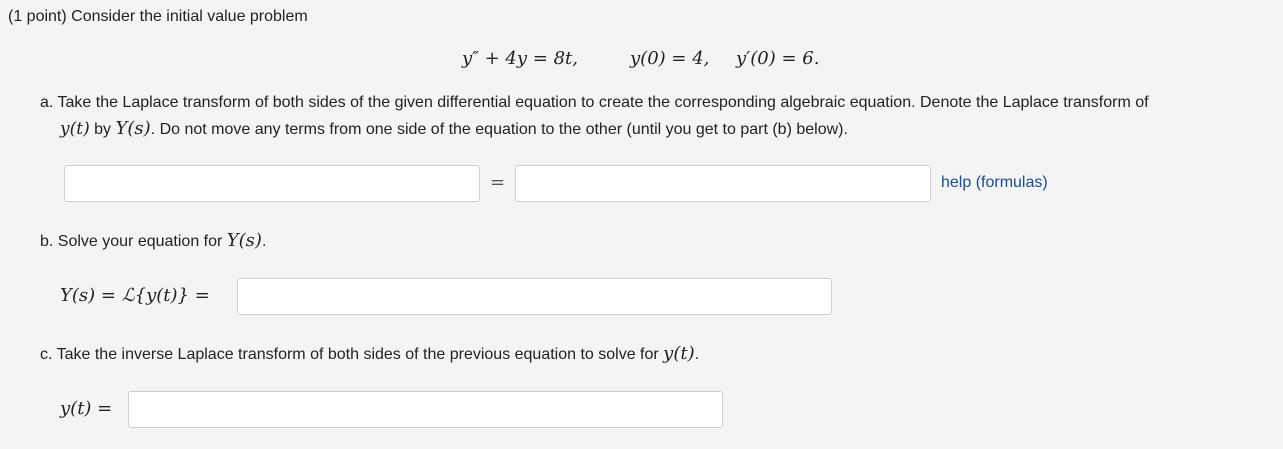  I want to click on Y-of-s-input, so click(534, 296).